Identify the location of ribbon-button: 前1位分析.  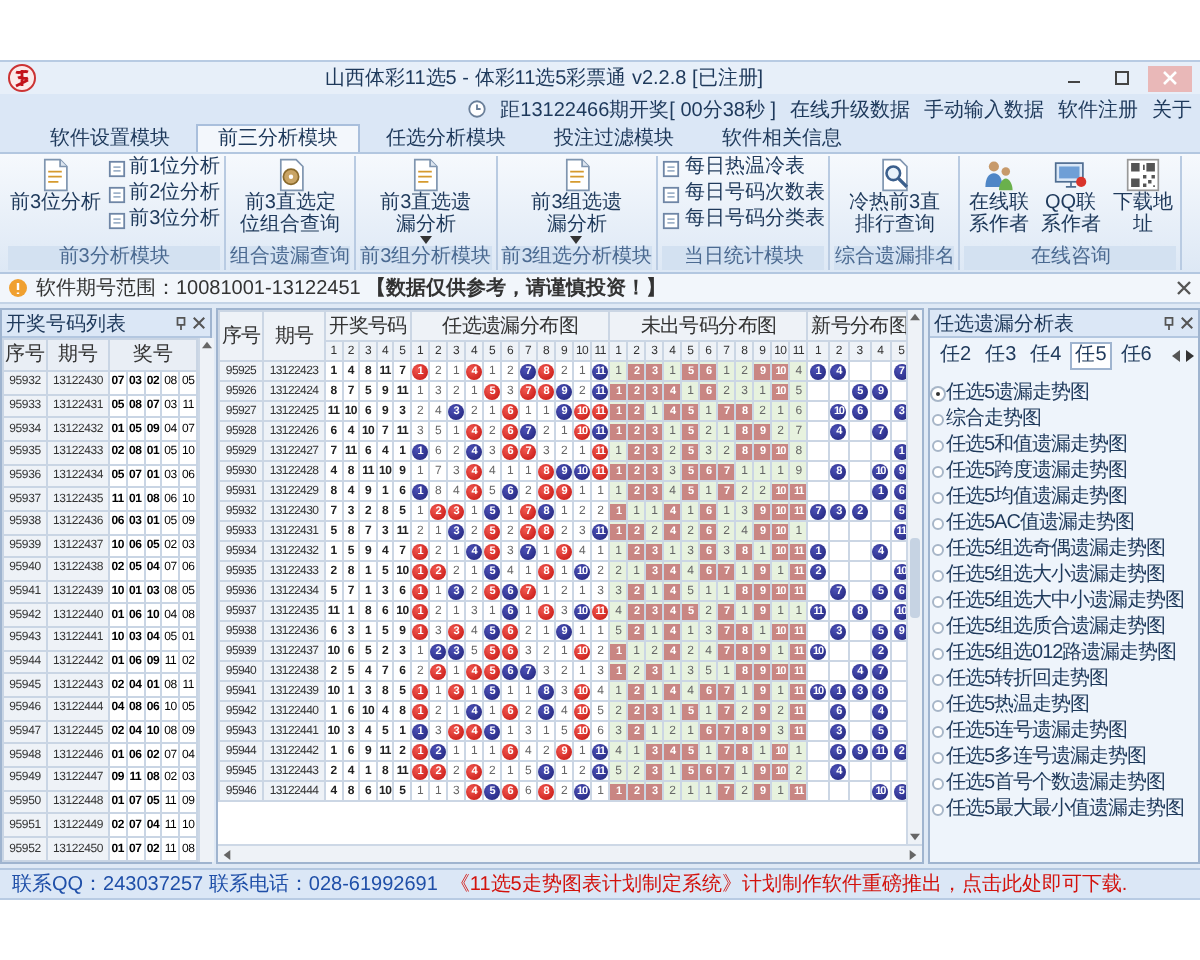
(164, 168).